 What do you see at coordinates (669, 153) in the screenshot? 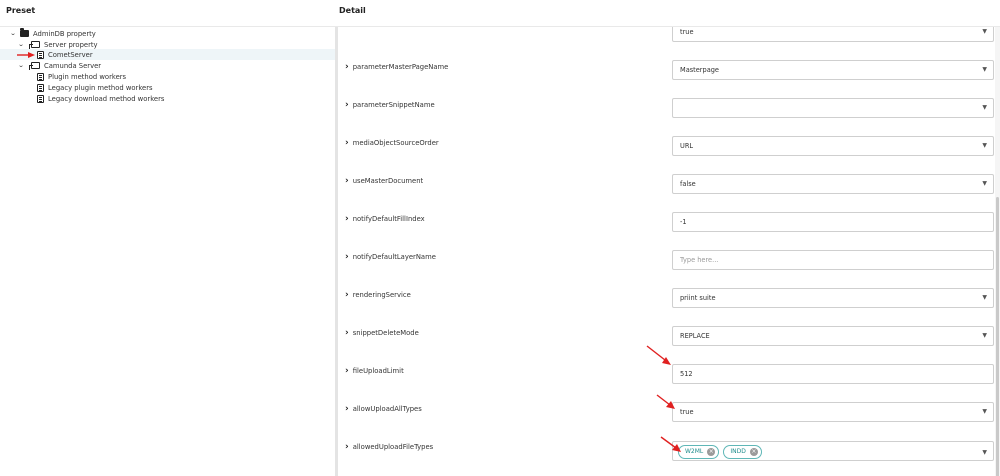
I see `property-row: › mediaObjectSourceOrder URL ▼` at bounding box center [669, 153].